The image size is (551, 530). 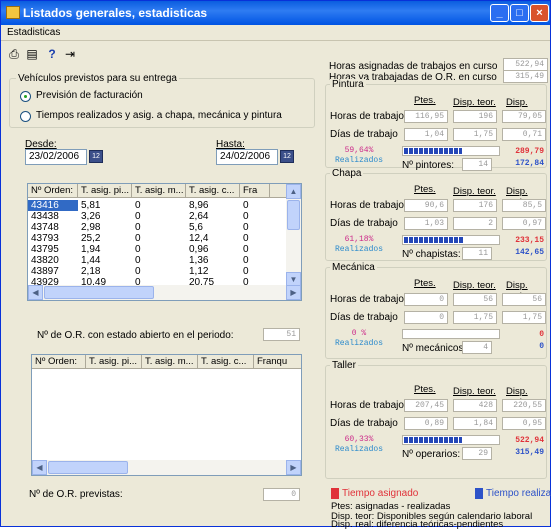 What do you see at coordinates (52, 54) in the screenshot?
I see `help-icon: ?` at bounding box center [52, 54].